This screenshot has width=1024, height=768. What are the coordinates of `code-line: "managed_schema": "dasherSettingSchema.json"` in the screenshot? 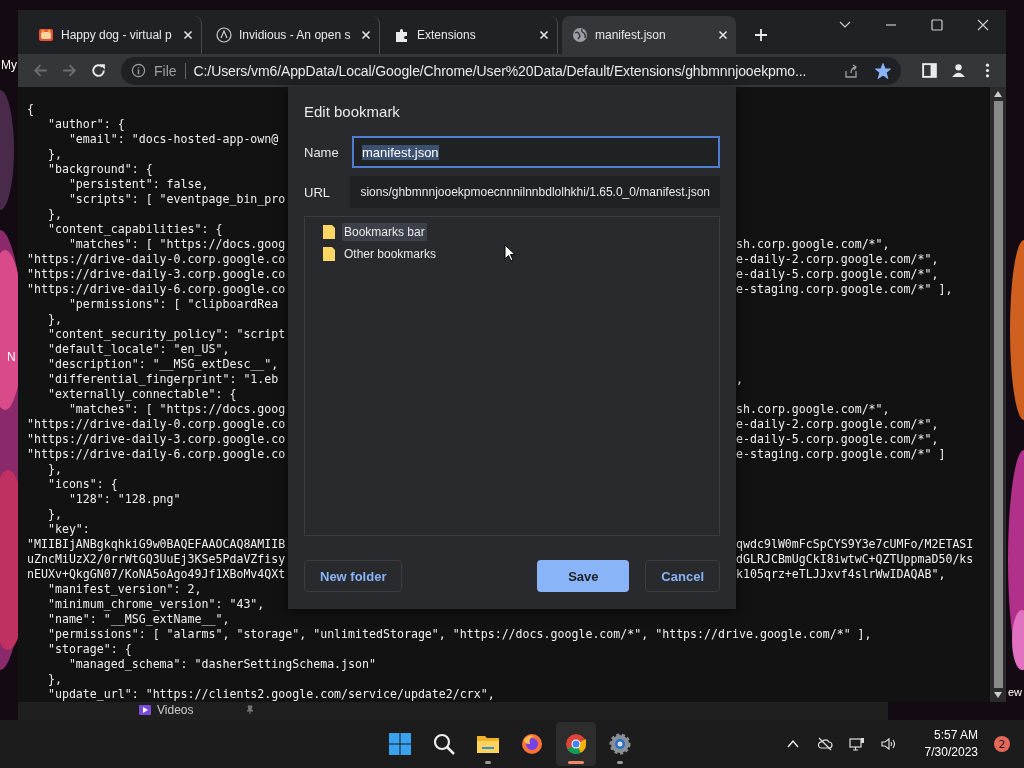 It's located at (221, 664).